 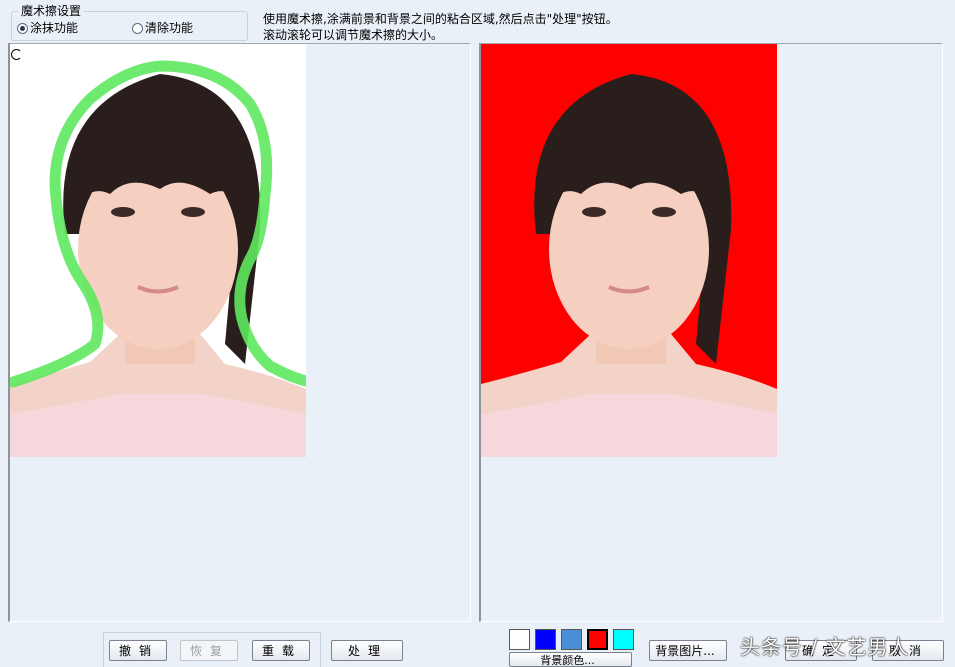 What do you see at coordinates (281, 650) in the screenshot?
I see `reload-button: 重载` at bounding box center [281, 650].